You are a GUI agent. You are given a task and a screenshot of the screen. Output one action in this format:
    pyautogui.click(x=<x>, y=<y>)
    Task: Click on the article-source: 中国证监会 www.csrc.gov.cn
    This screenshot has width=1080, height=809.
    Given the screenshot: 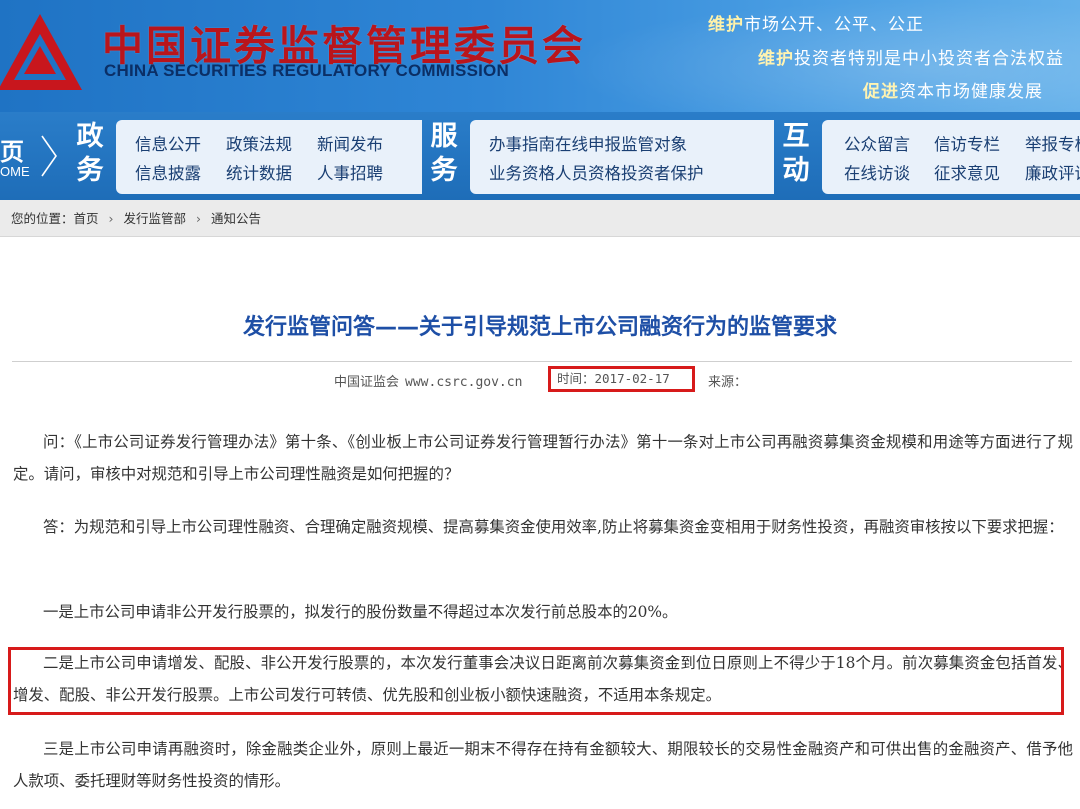 What is the action you would take?
    pyautogui.click(x=428, y=382)
    